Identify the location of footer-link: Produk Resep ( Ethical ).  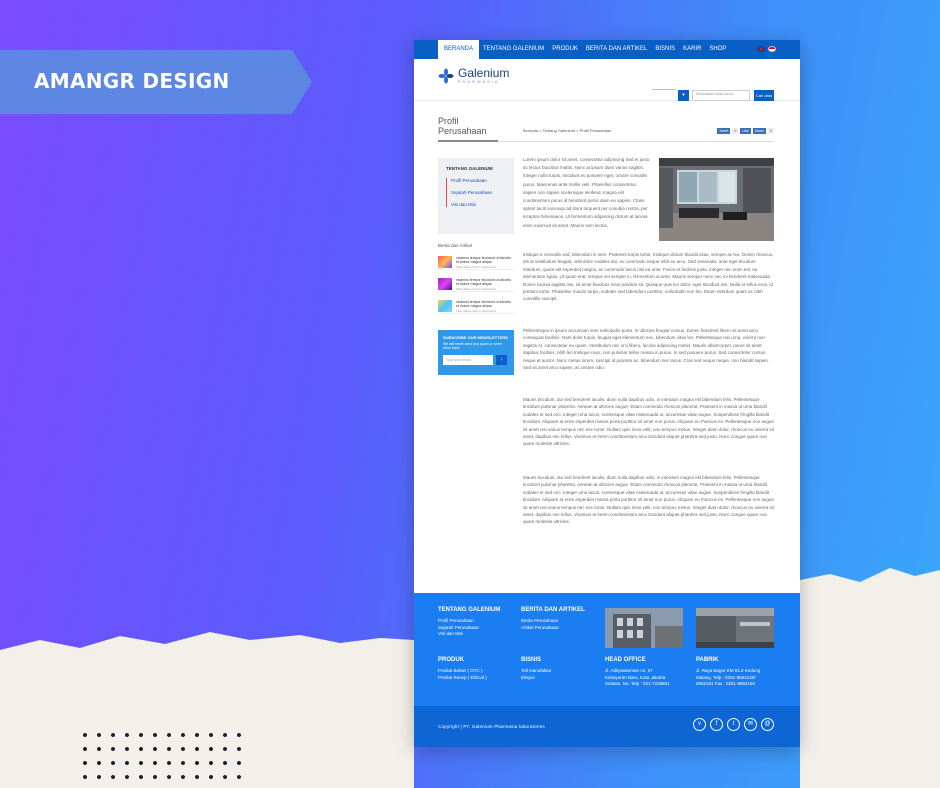
(462, 678).